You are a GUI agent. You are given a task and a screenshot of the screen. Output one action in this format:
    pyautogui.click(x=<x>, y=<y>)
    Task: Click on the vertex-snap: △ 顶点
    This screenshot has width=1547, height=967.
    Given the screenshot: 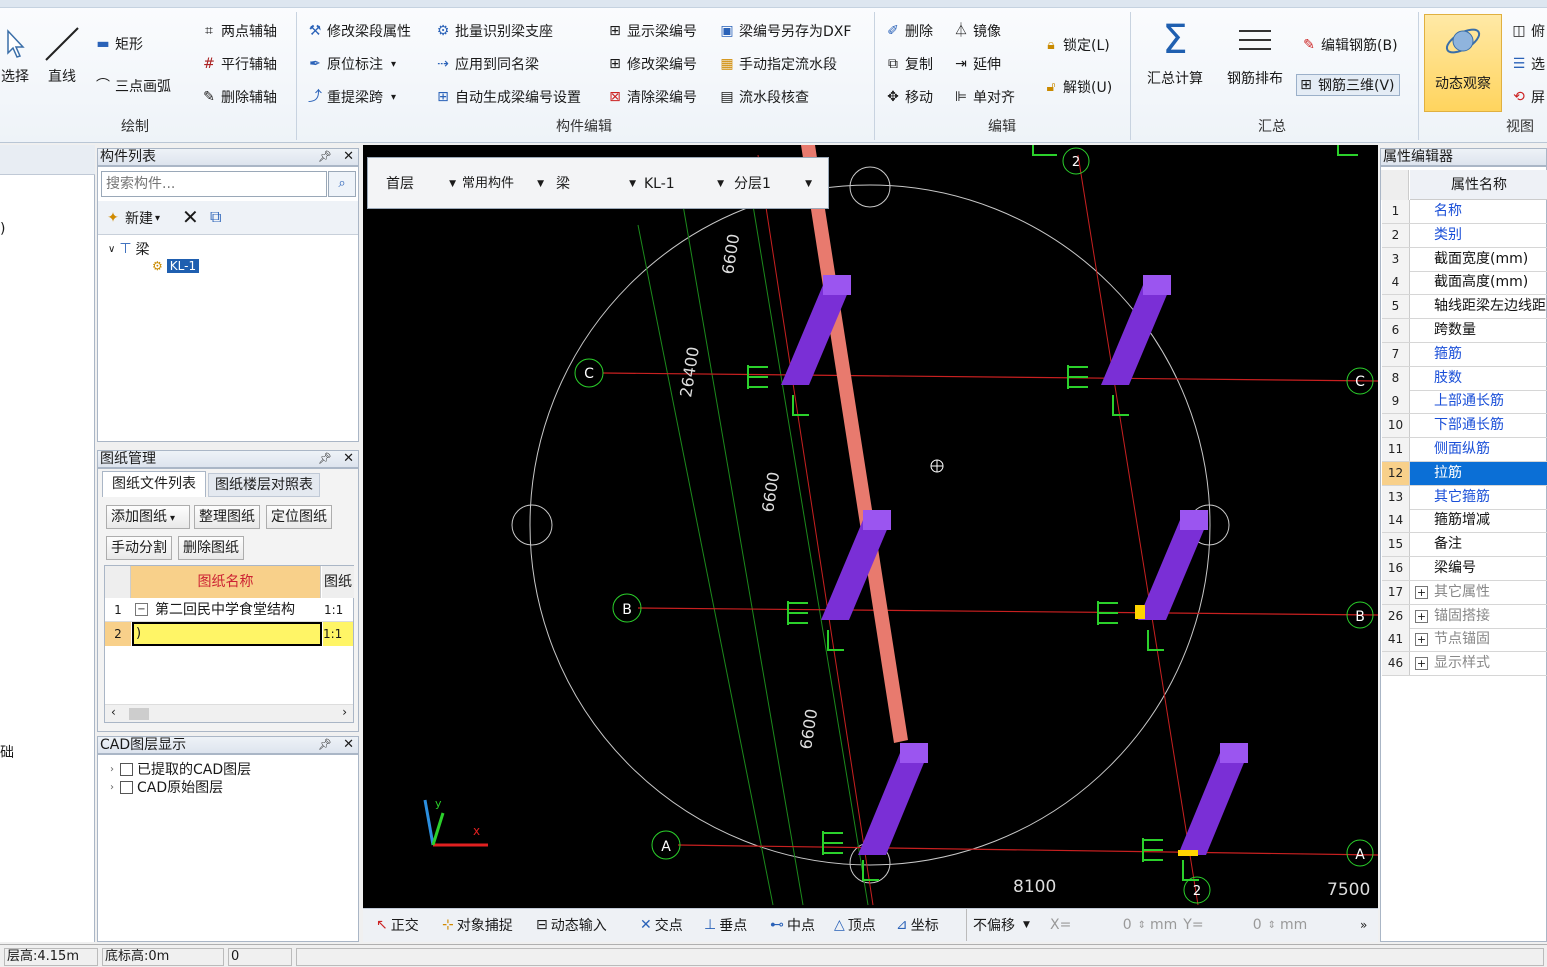 What is the action you would take?
    pyautogui.click(x=855, y=925)
    